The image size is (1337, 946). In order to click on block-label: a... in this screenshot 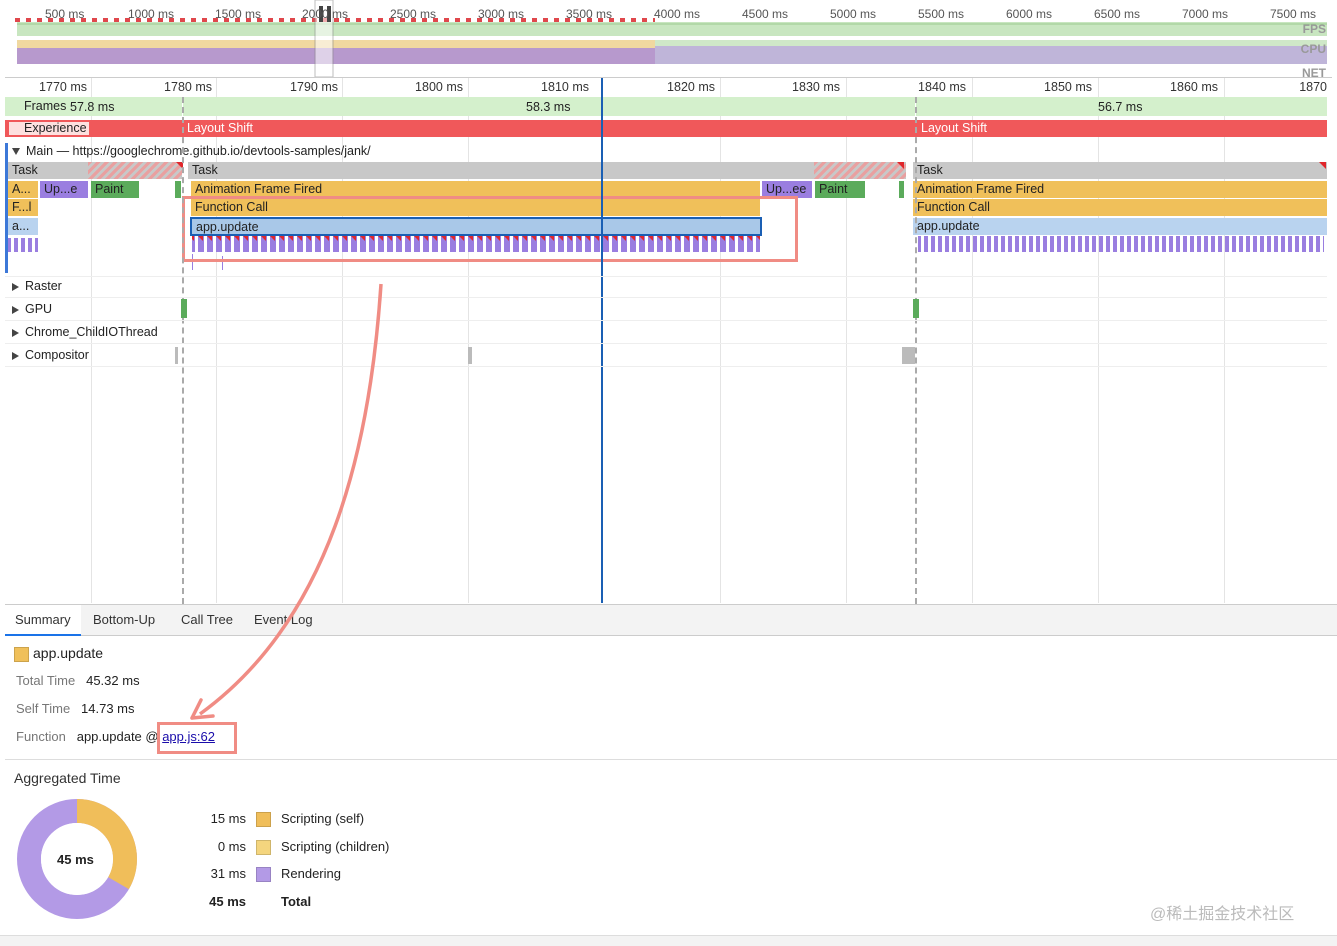, I will do `click(21, 226)`.